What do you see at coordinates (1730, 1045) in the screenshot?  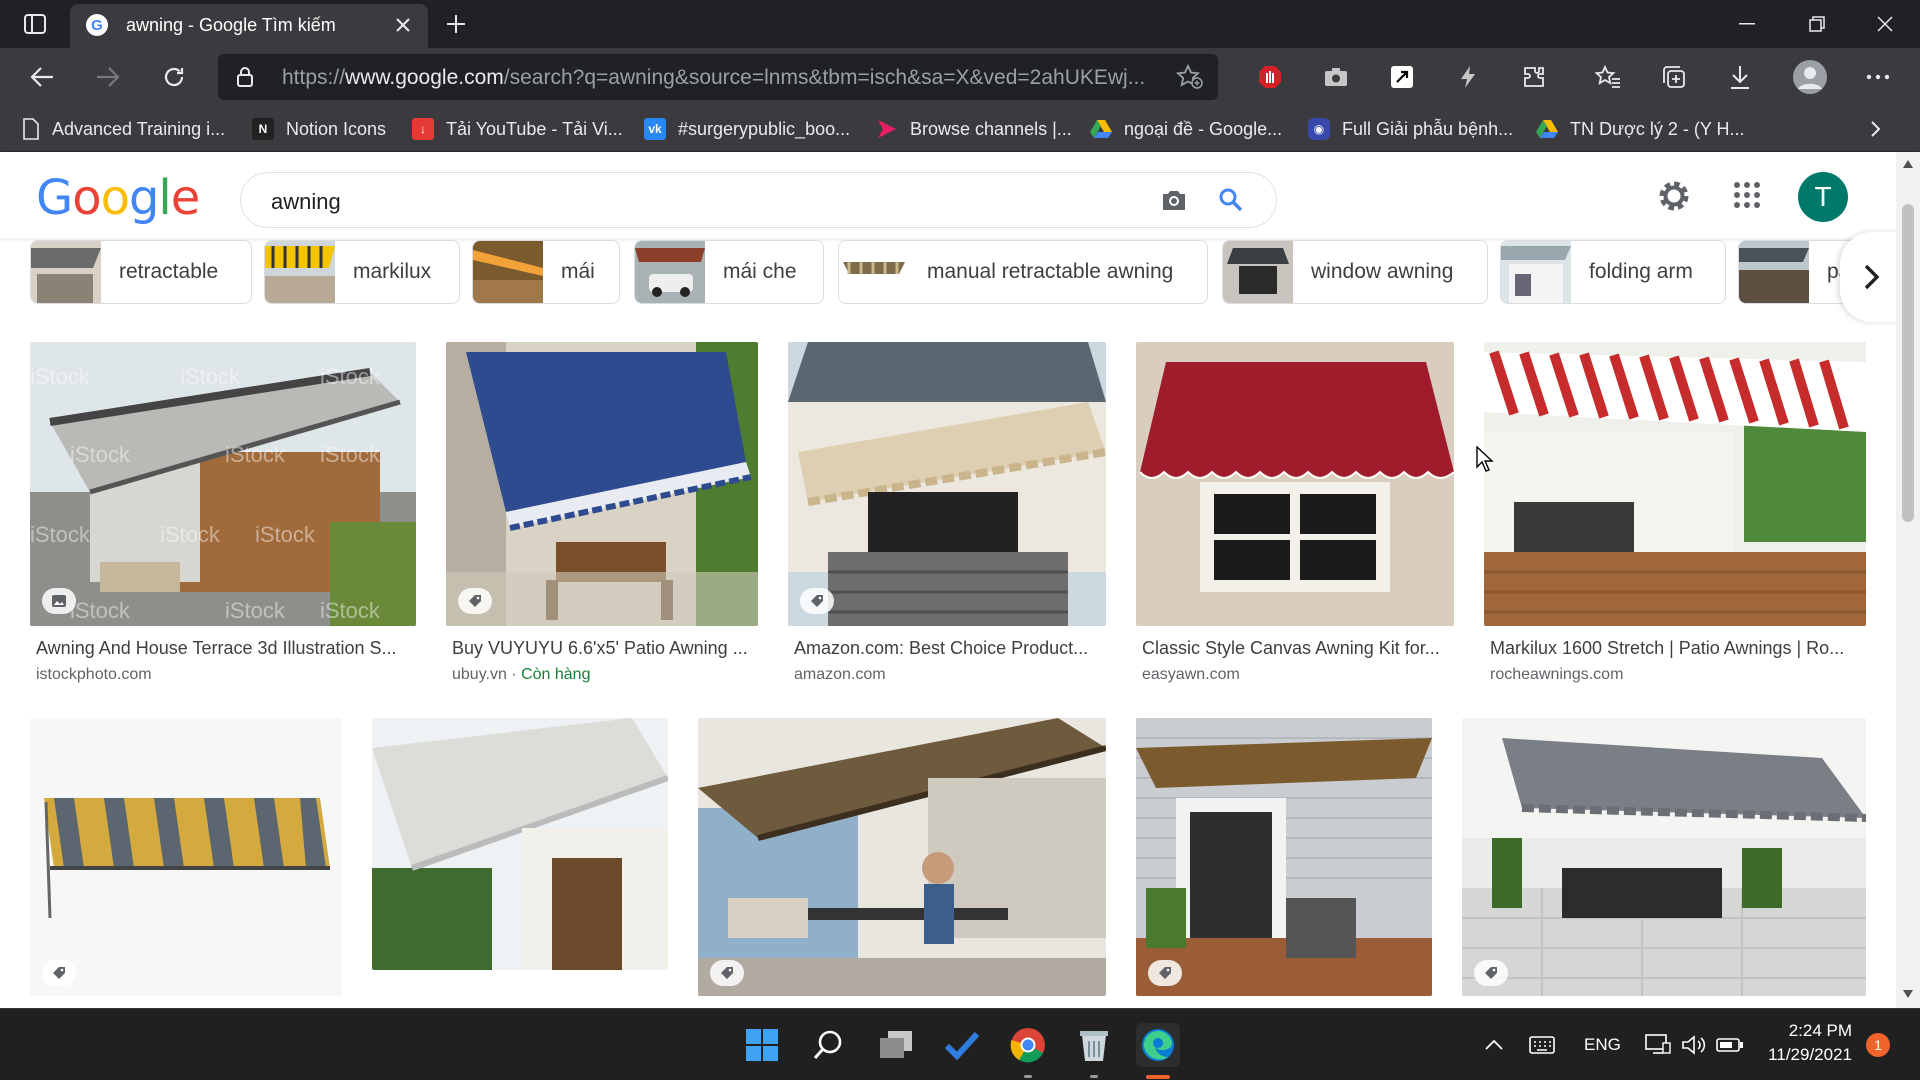 I see `battery-icon` at bounding box center [1730, 1045].